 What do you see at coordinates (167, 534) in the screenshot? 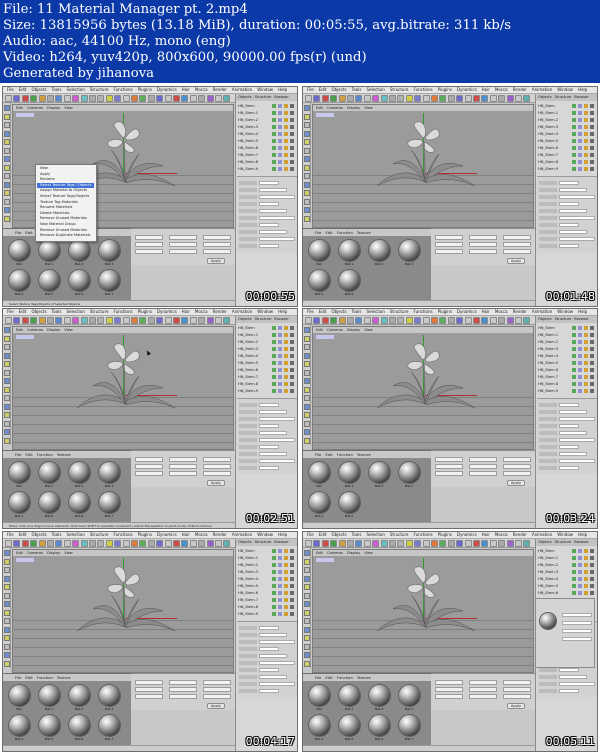
I see `menu-item: Dynamics` at bounding box center [167, 534].